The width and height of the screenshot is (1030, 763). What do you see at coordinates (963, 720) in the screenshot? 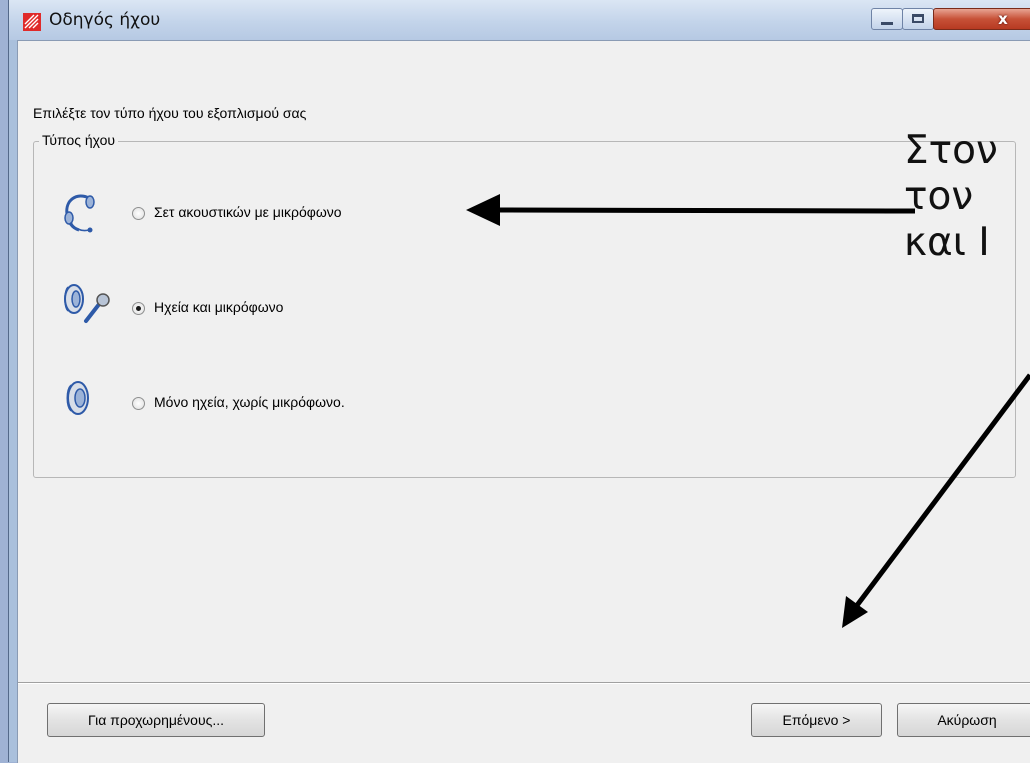
I see `cancel-button: Ακύρωση` at bounding box center [963, 720].